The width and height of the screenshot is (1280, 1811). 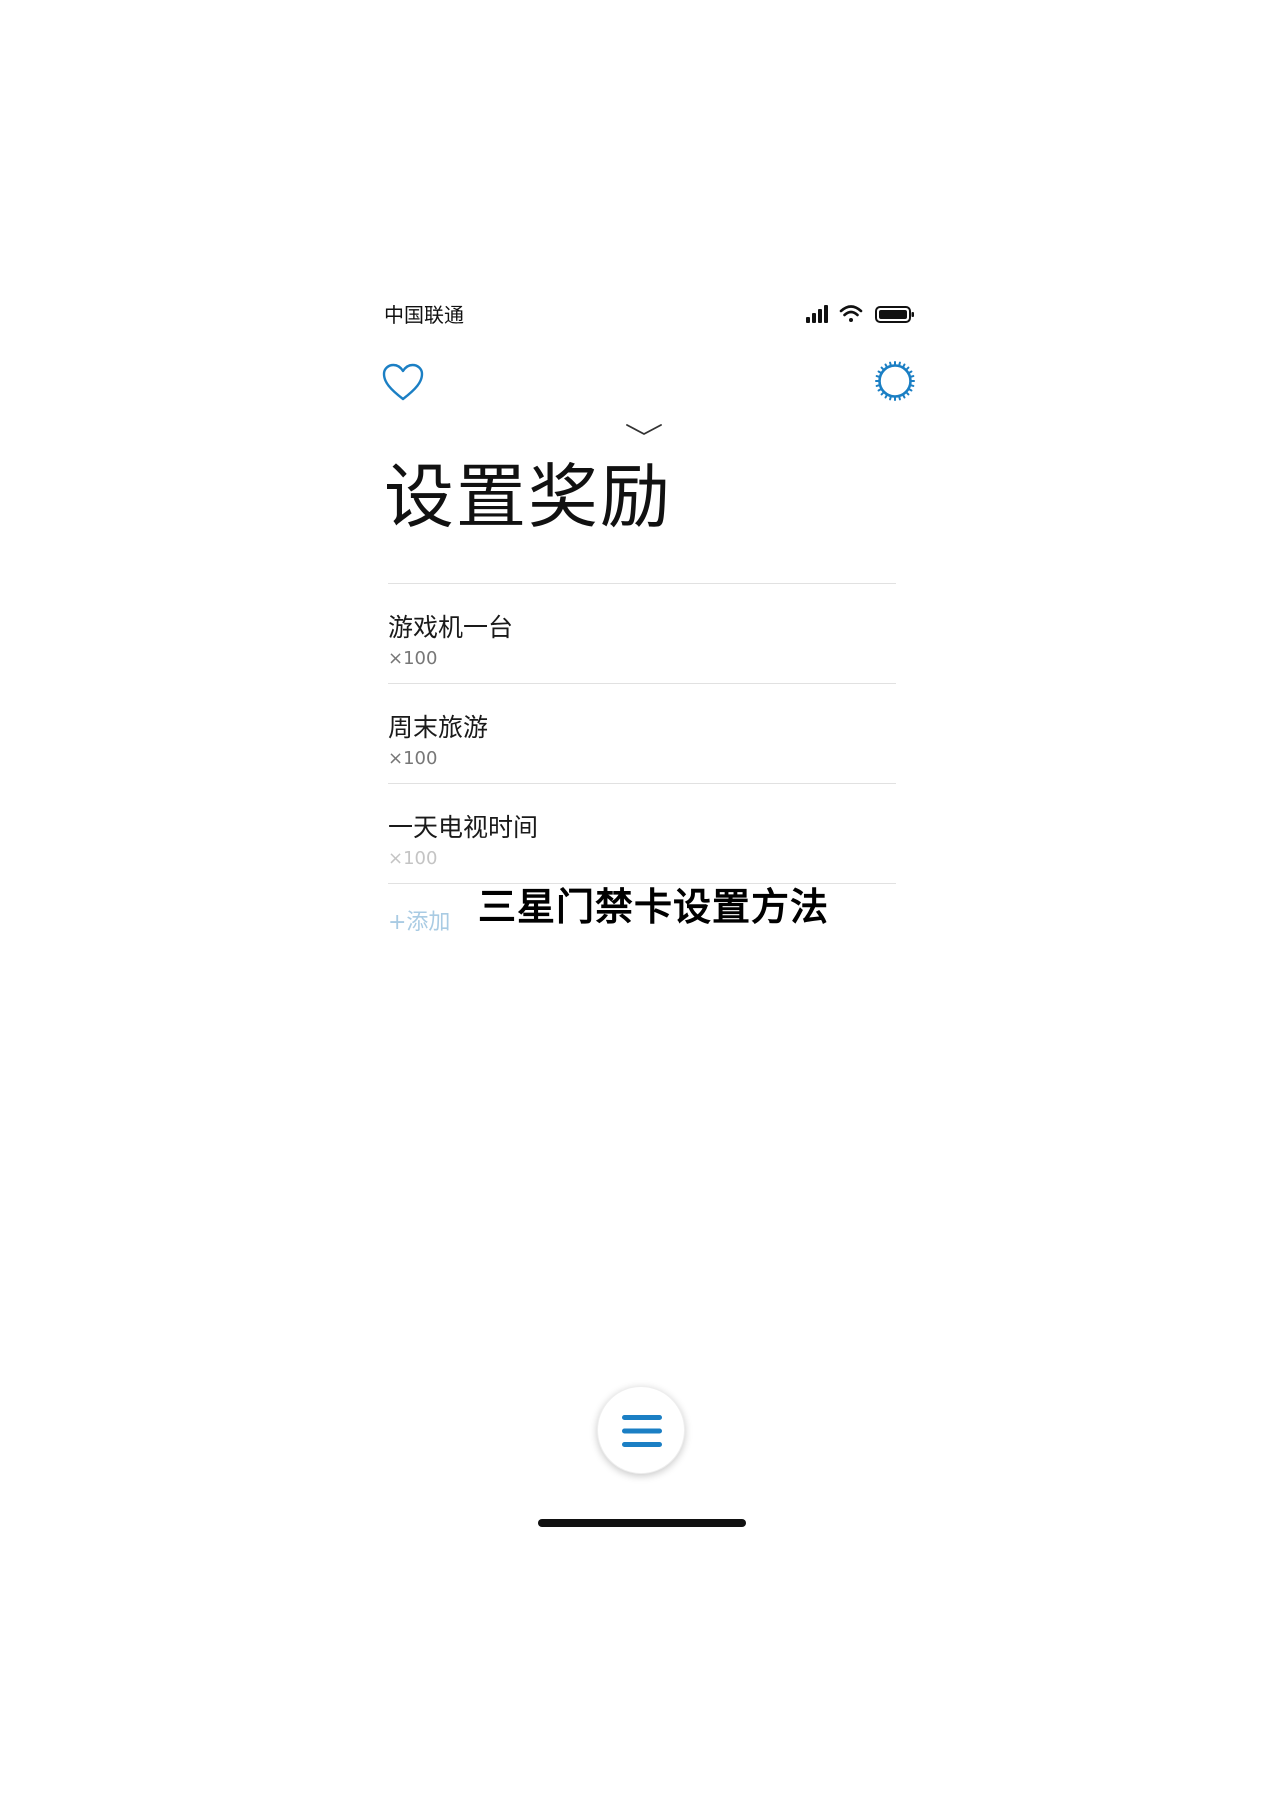 What do you see at coordinates (403, 383) in the screenshot?
I see `heart-icon` at bounding box center [403, 383].